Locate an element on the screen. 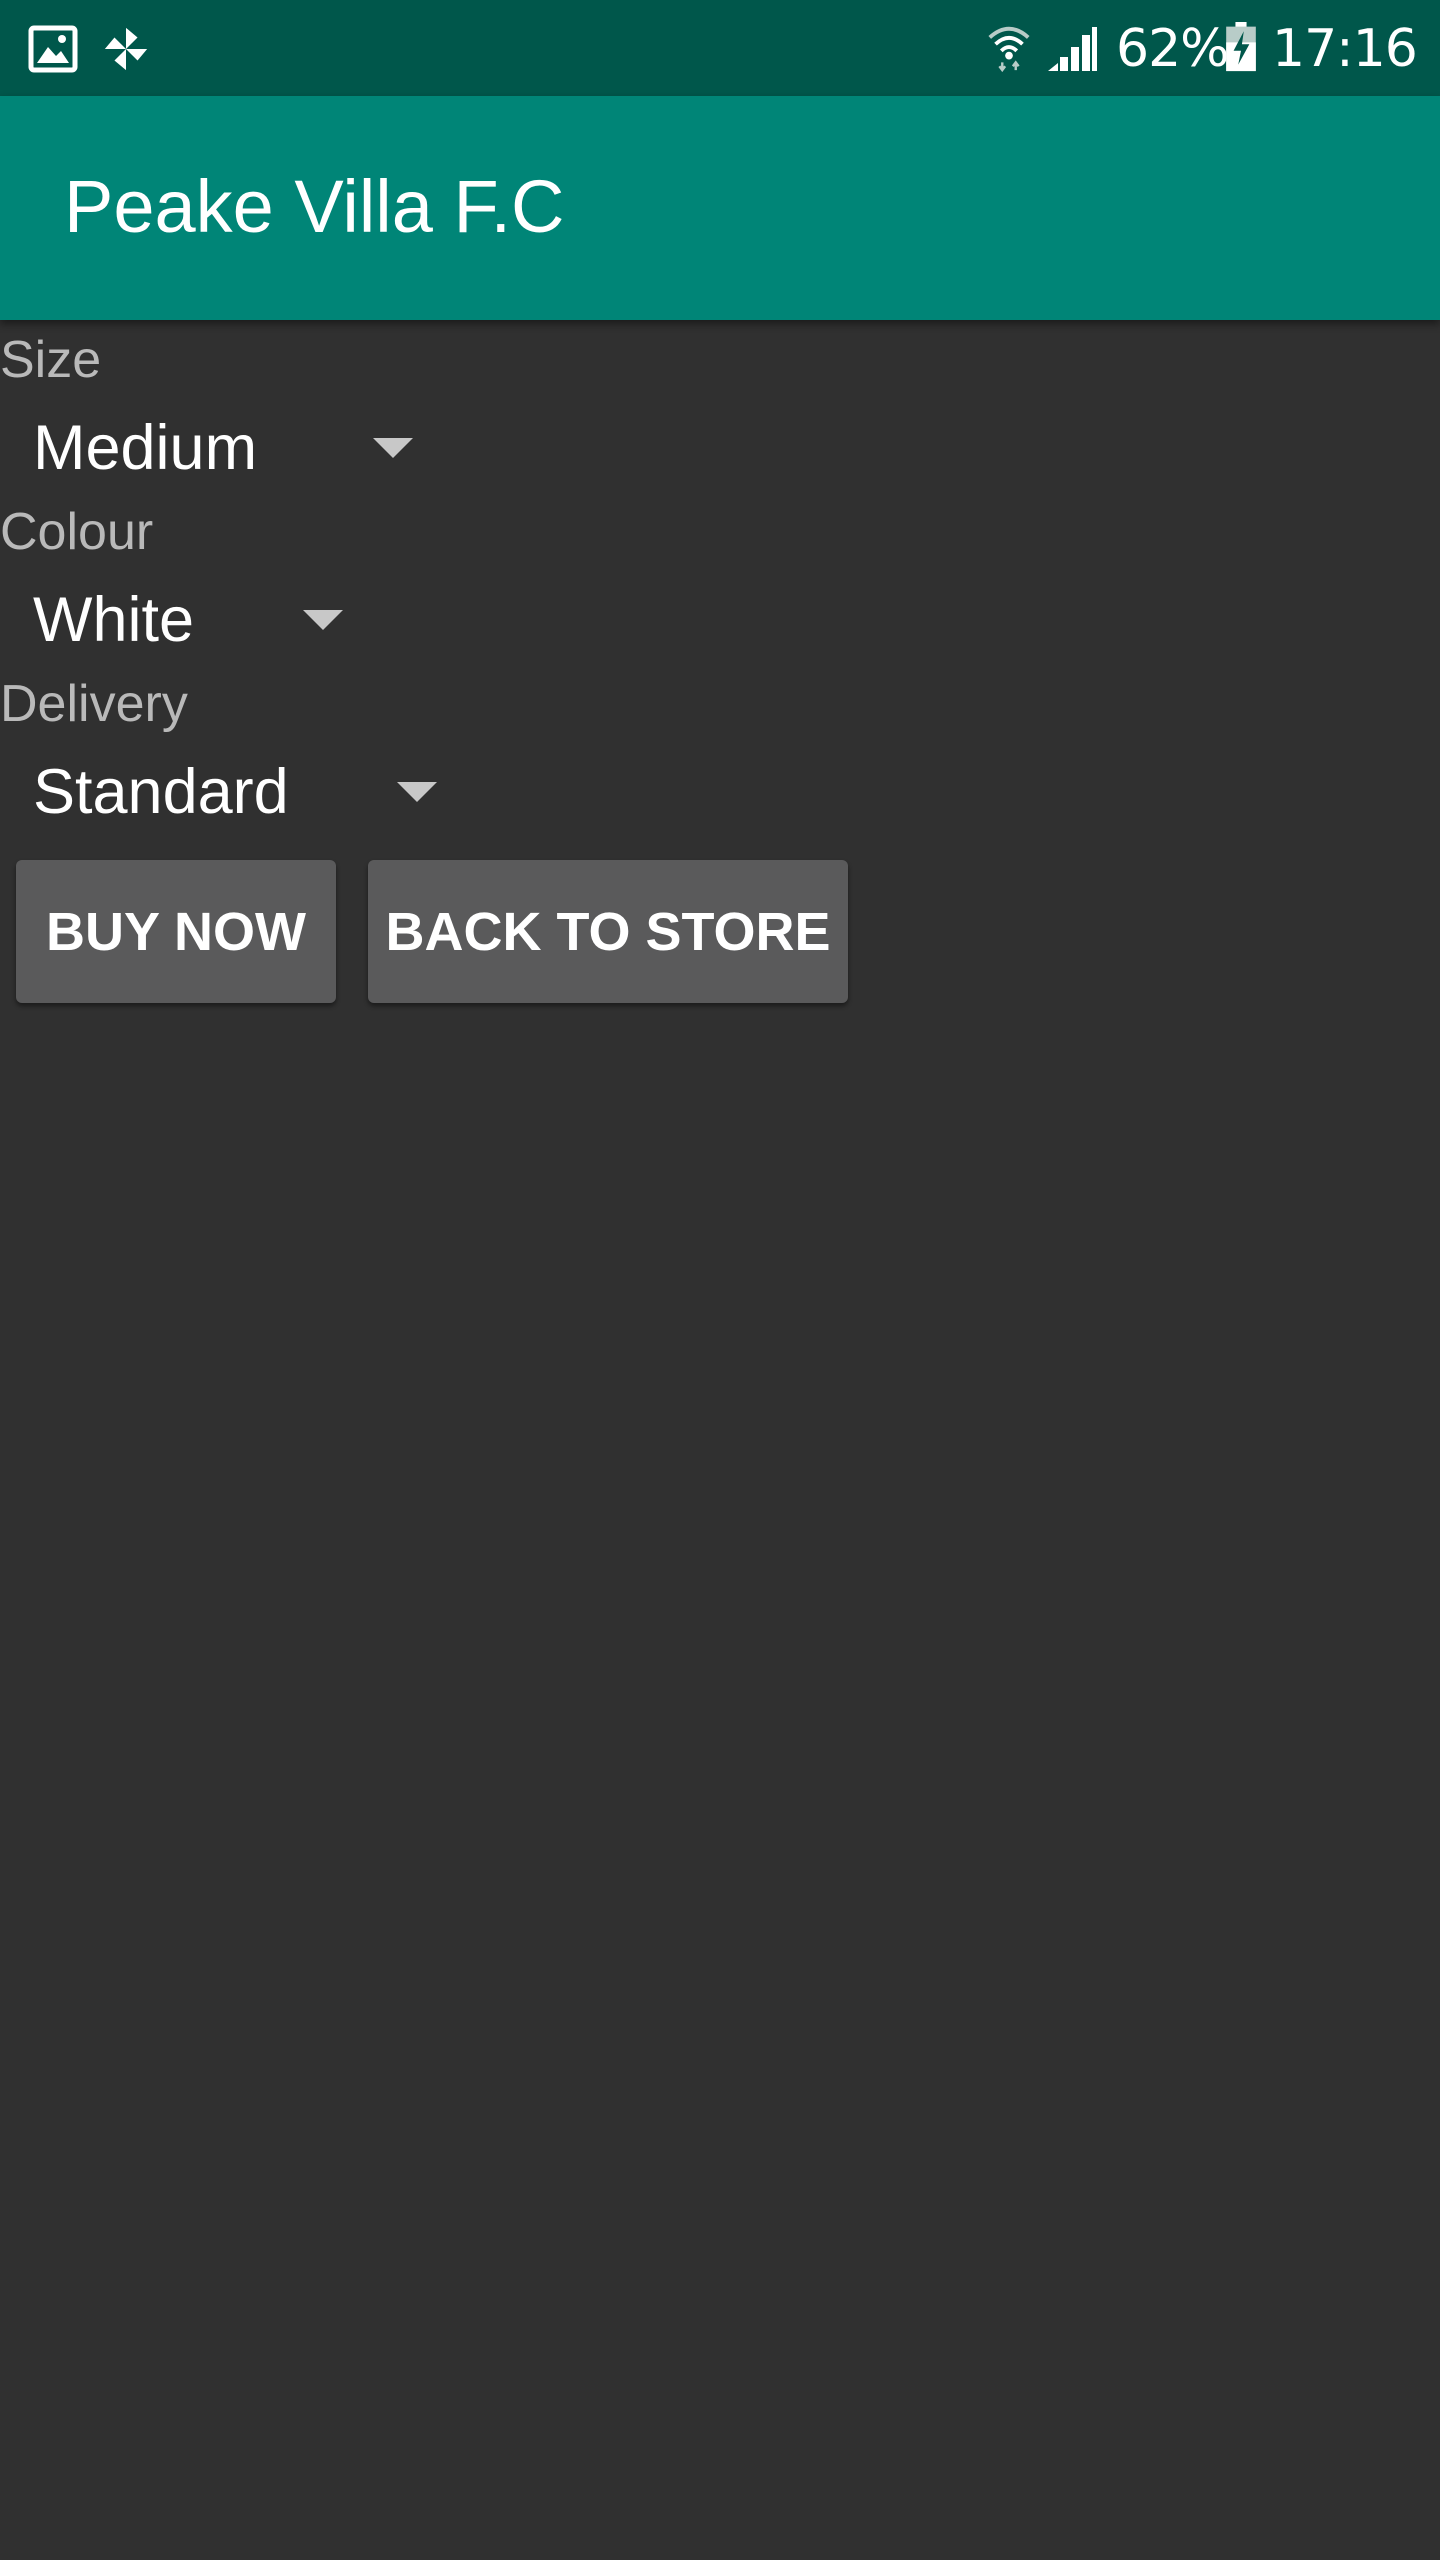 The height and width of the screenshot is (2560, 1440). app-bar: Peake Villa F.C is located at coordinates (720, 208).